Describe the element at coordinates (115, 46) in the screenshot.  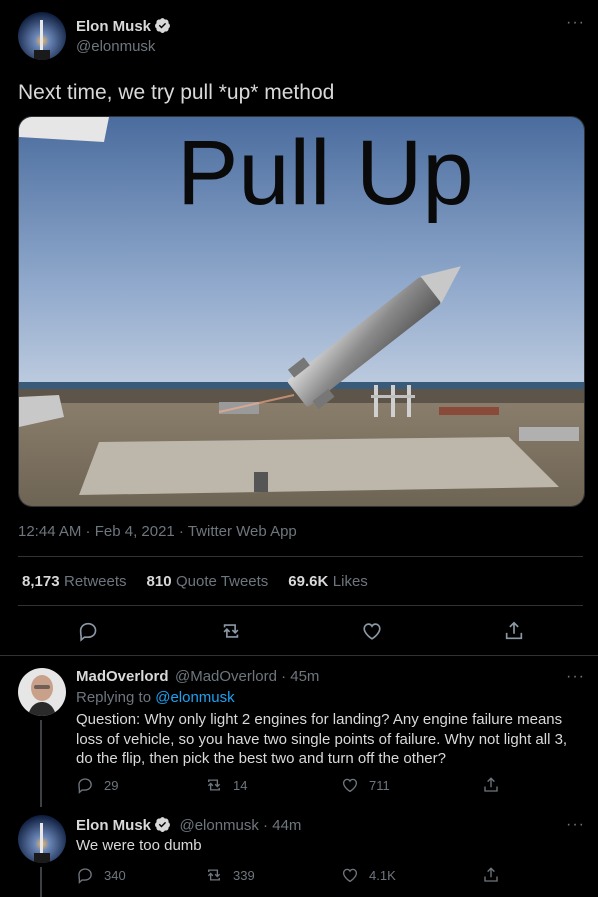
I see `author-handle: @elonmusk` at that location.